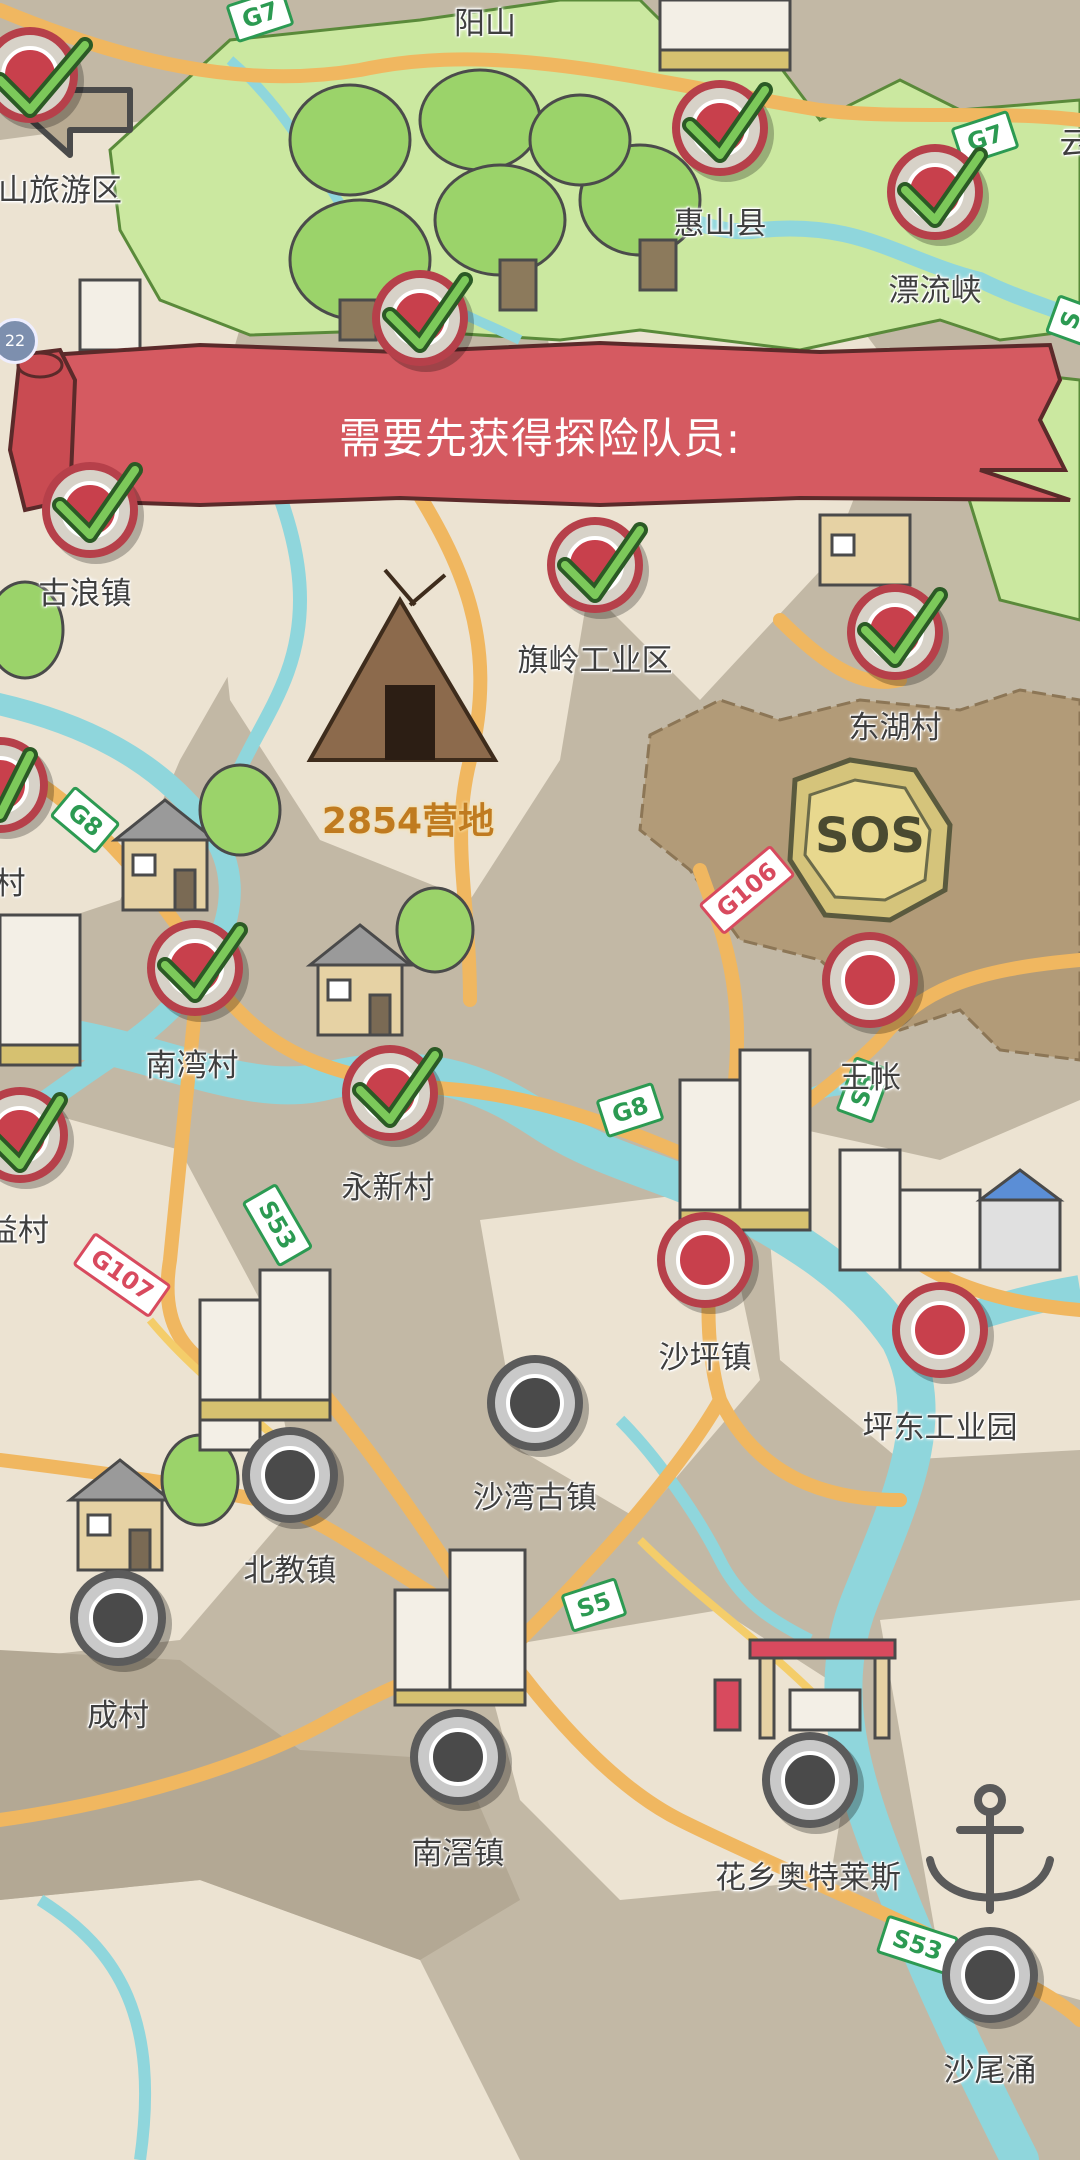 The image size is (1080, 2160). What do you see at coordinates (290, 1475) in the screenshot?
I see `location-marker-beijiao` at bounding box center [290, 1475].